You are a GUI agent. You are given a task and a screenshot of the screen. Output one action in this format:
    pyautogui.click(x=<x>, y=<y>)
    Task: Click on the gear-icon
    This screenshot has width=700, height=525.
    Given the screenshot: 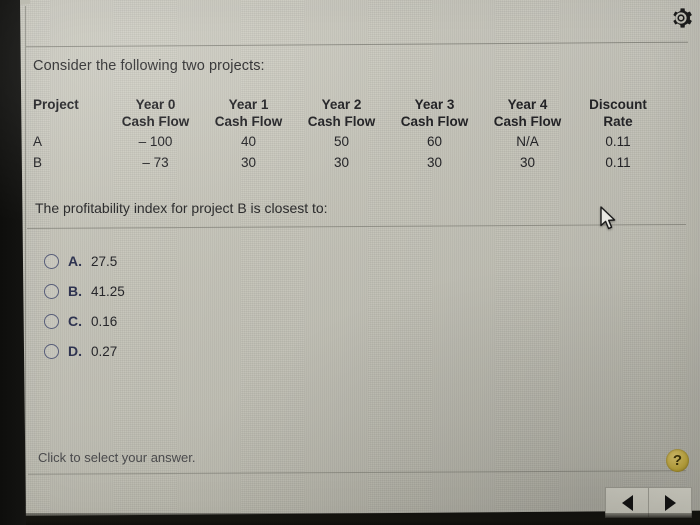 What is the action you would take?
    pyautogui.click(x=681, y=18)
    